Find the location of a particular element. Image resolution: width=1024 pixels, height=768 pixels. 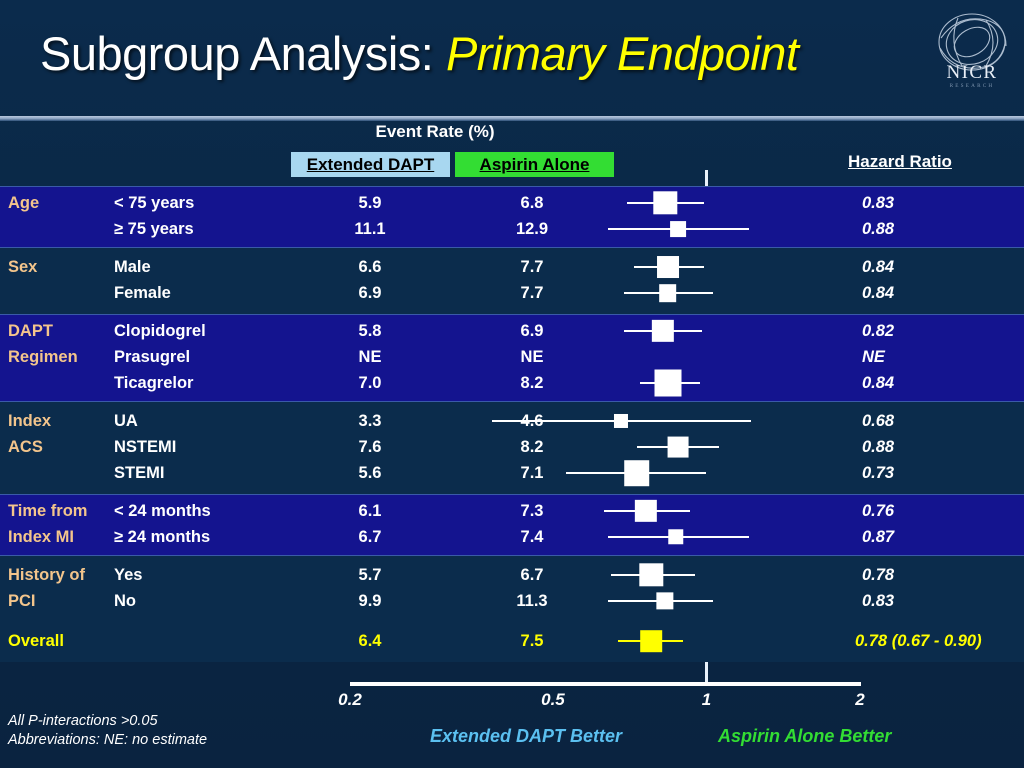

table-row: Ticagrelor 7.0 8.2 0.84 is located at coordinates (512, 383).